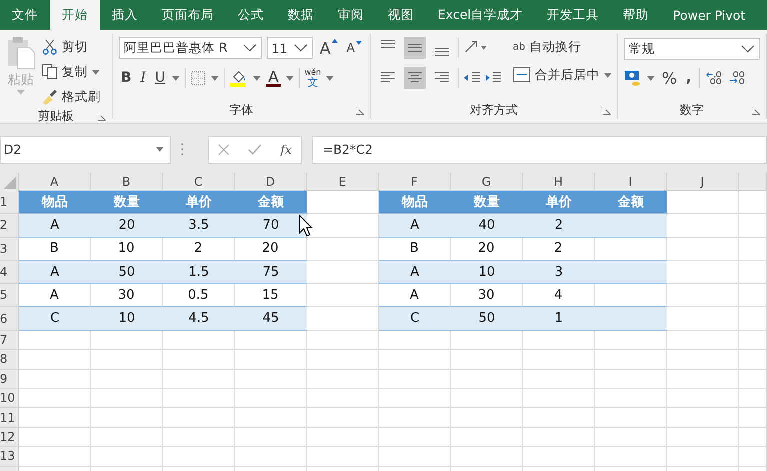 This screenshot has width=767, height=471. What do you see at coordinates (401, 15) in the screenshot?
I see `ribbon-tab: 视图` at bounding box center [401, 15].